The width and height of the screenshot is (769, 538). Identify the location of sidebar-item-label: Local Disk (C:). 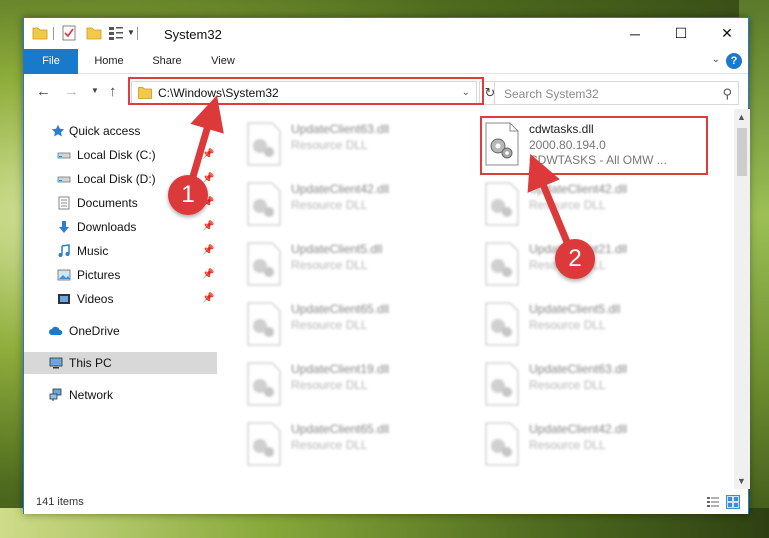
(116, 155).